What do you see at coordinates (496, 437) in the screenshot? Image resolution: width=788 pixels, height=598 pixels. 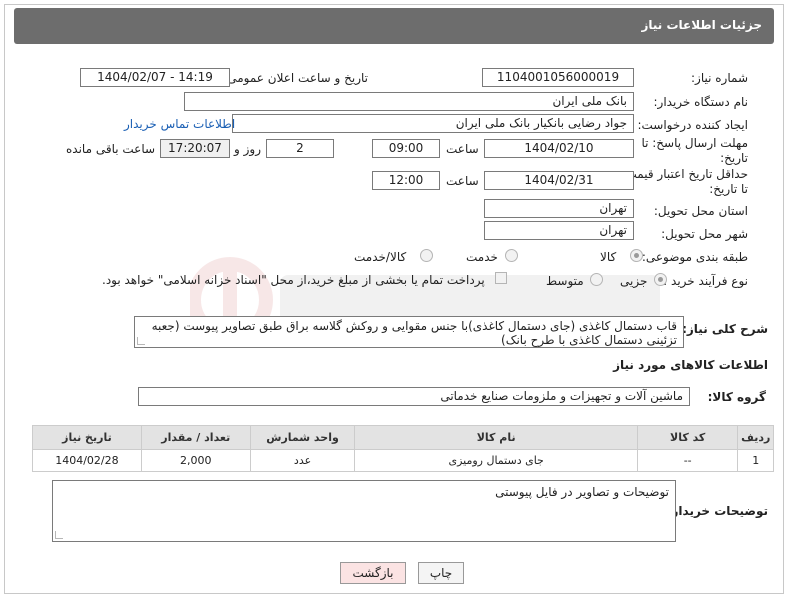 I see `col-name: نام کالا` at bounding box center [496, 437].